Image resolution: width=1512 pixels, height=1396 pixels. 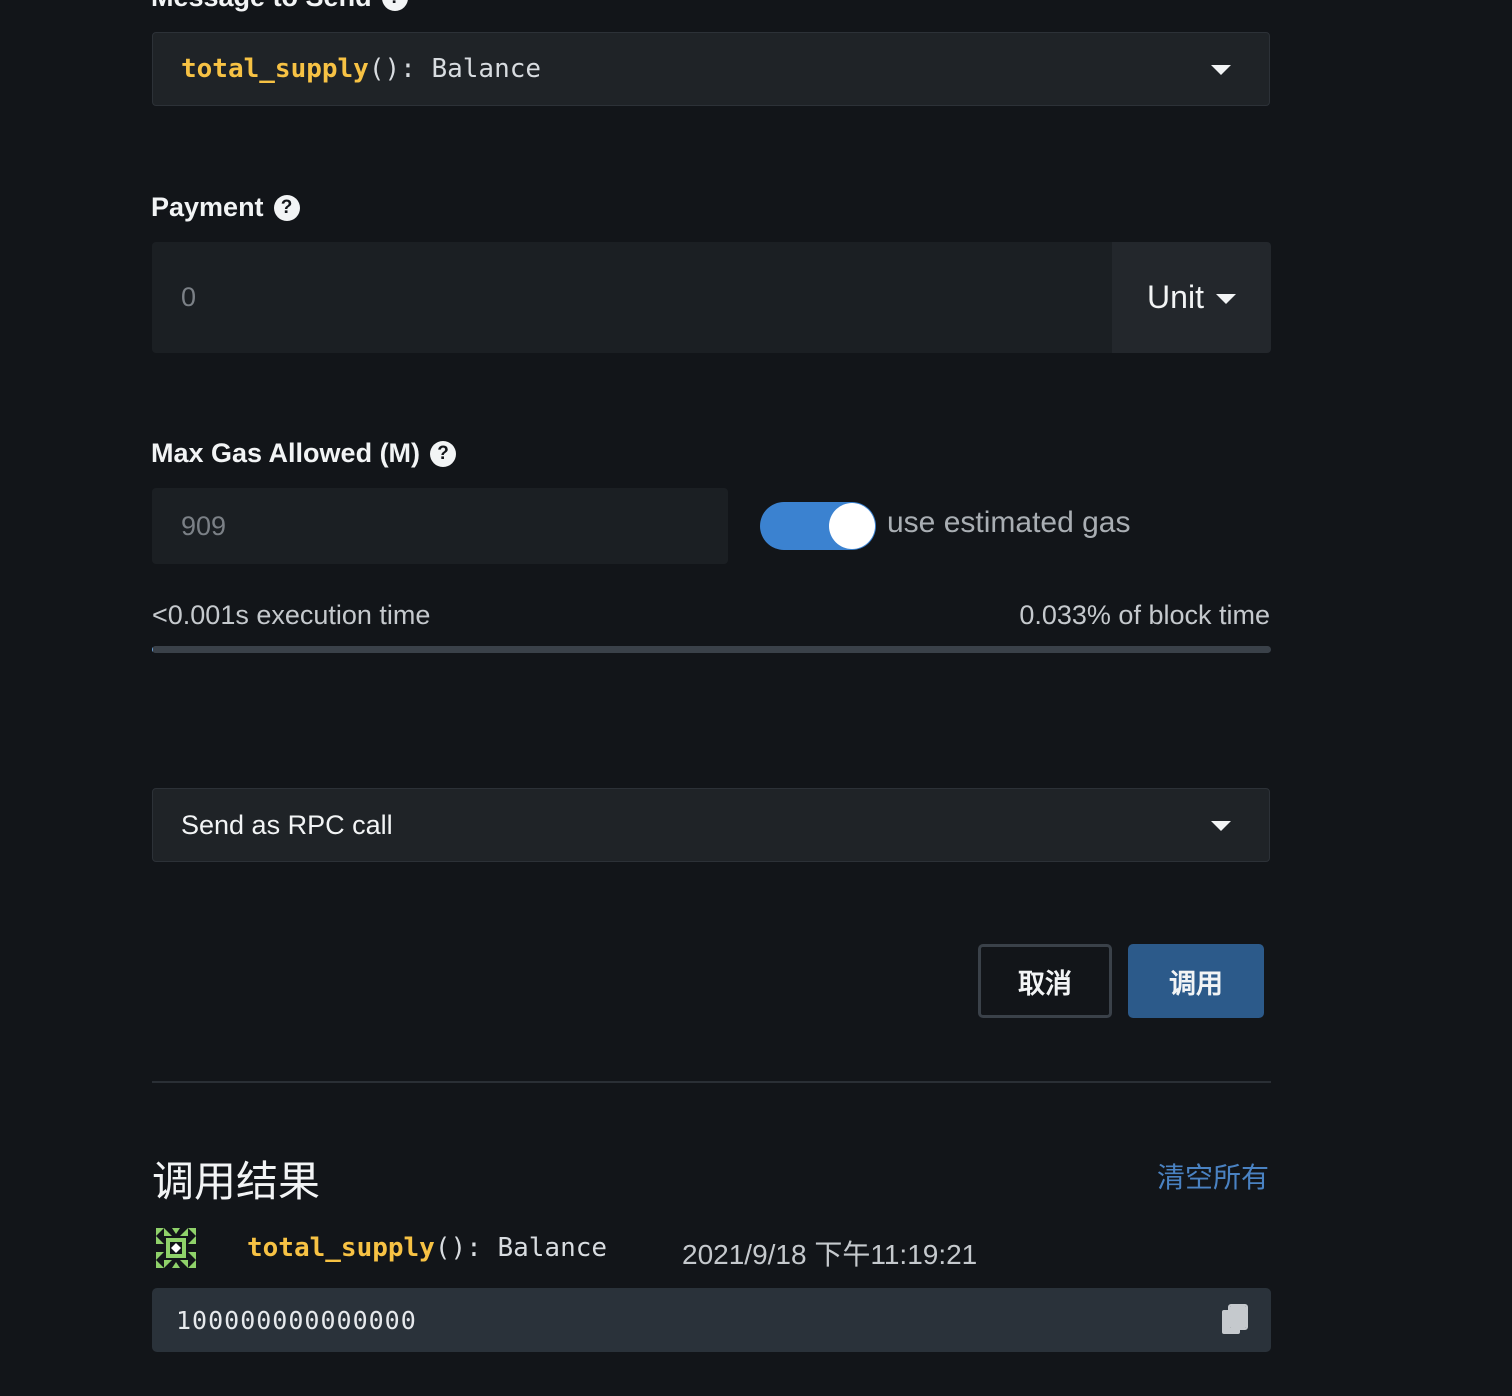 I want to click on send-mode-value: Send as RPC call, so click(x=287, y=824).